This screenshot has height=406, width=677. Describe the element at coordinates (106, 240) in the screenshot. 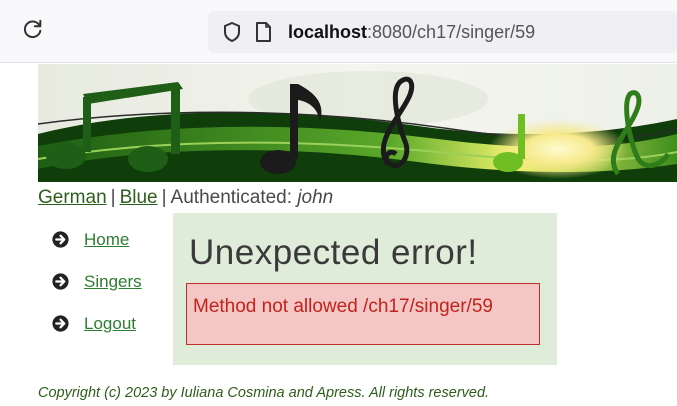

I see `menu-link-home: Home` at that location.